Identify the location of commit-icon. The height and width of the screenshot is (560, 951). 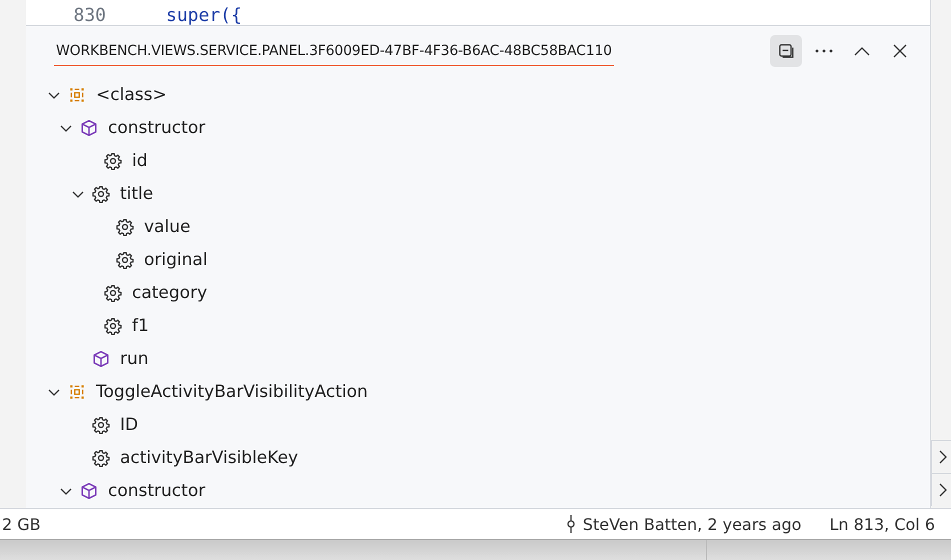
(570, 524).